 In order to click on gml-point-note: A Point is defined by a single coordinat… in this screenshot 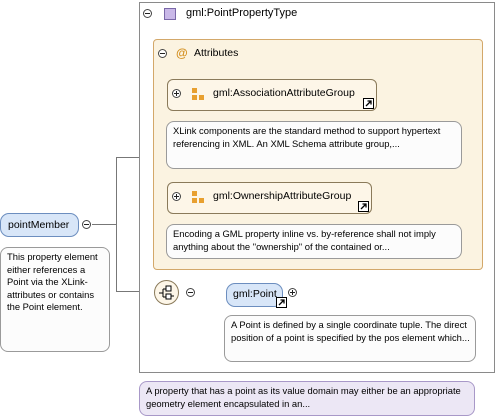, I will do `click(350, 338)`.